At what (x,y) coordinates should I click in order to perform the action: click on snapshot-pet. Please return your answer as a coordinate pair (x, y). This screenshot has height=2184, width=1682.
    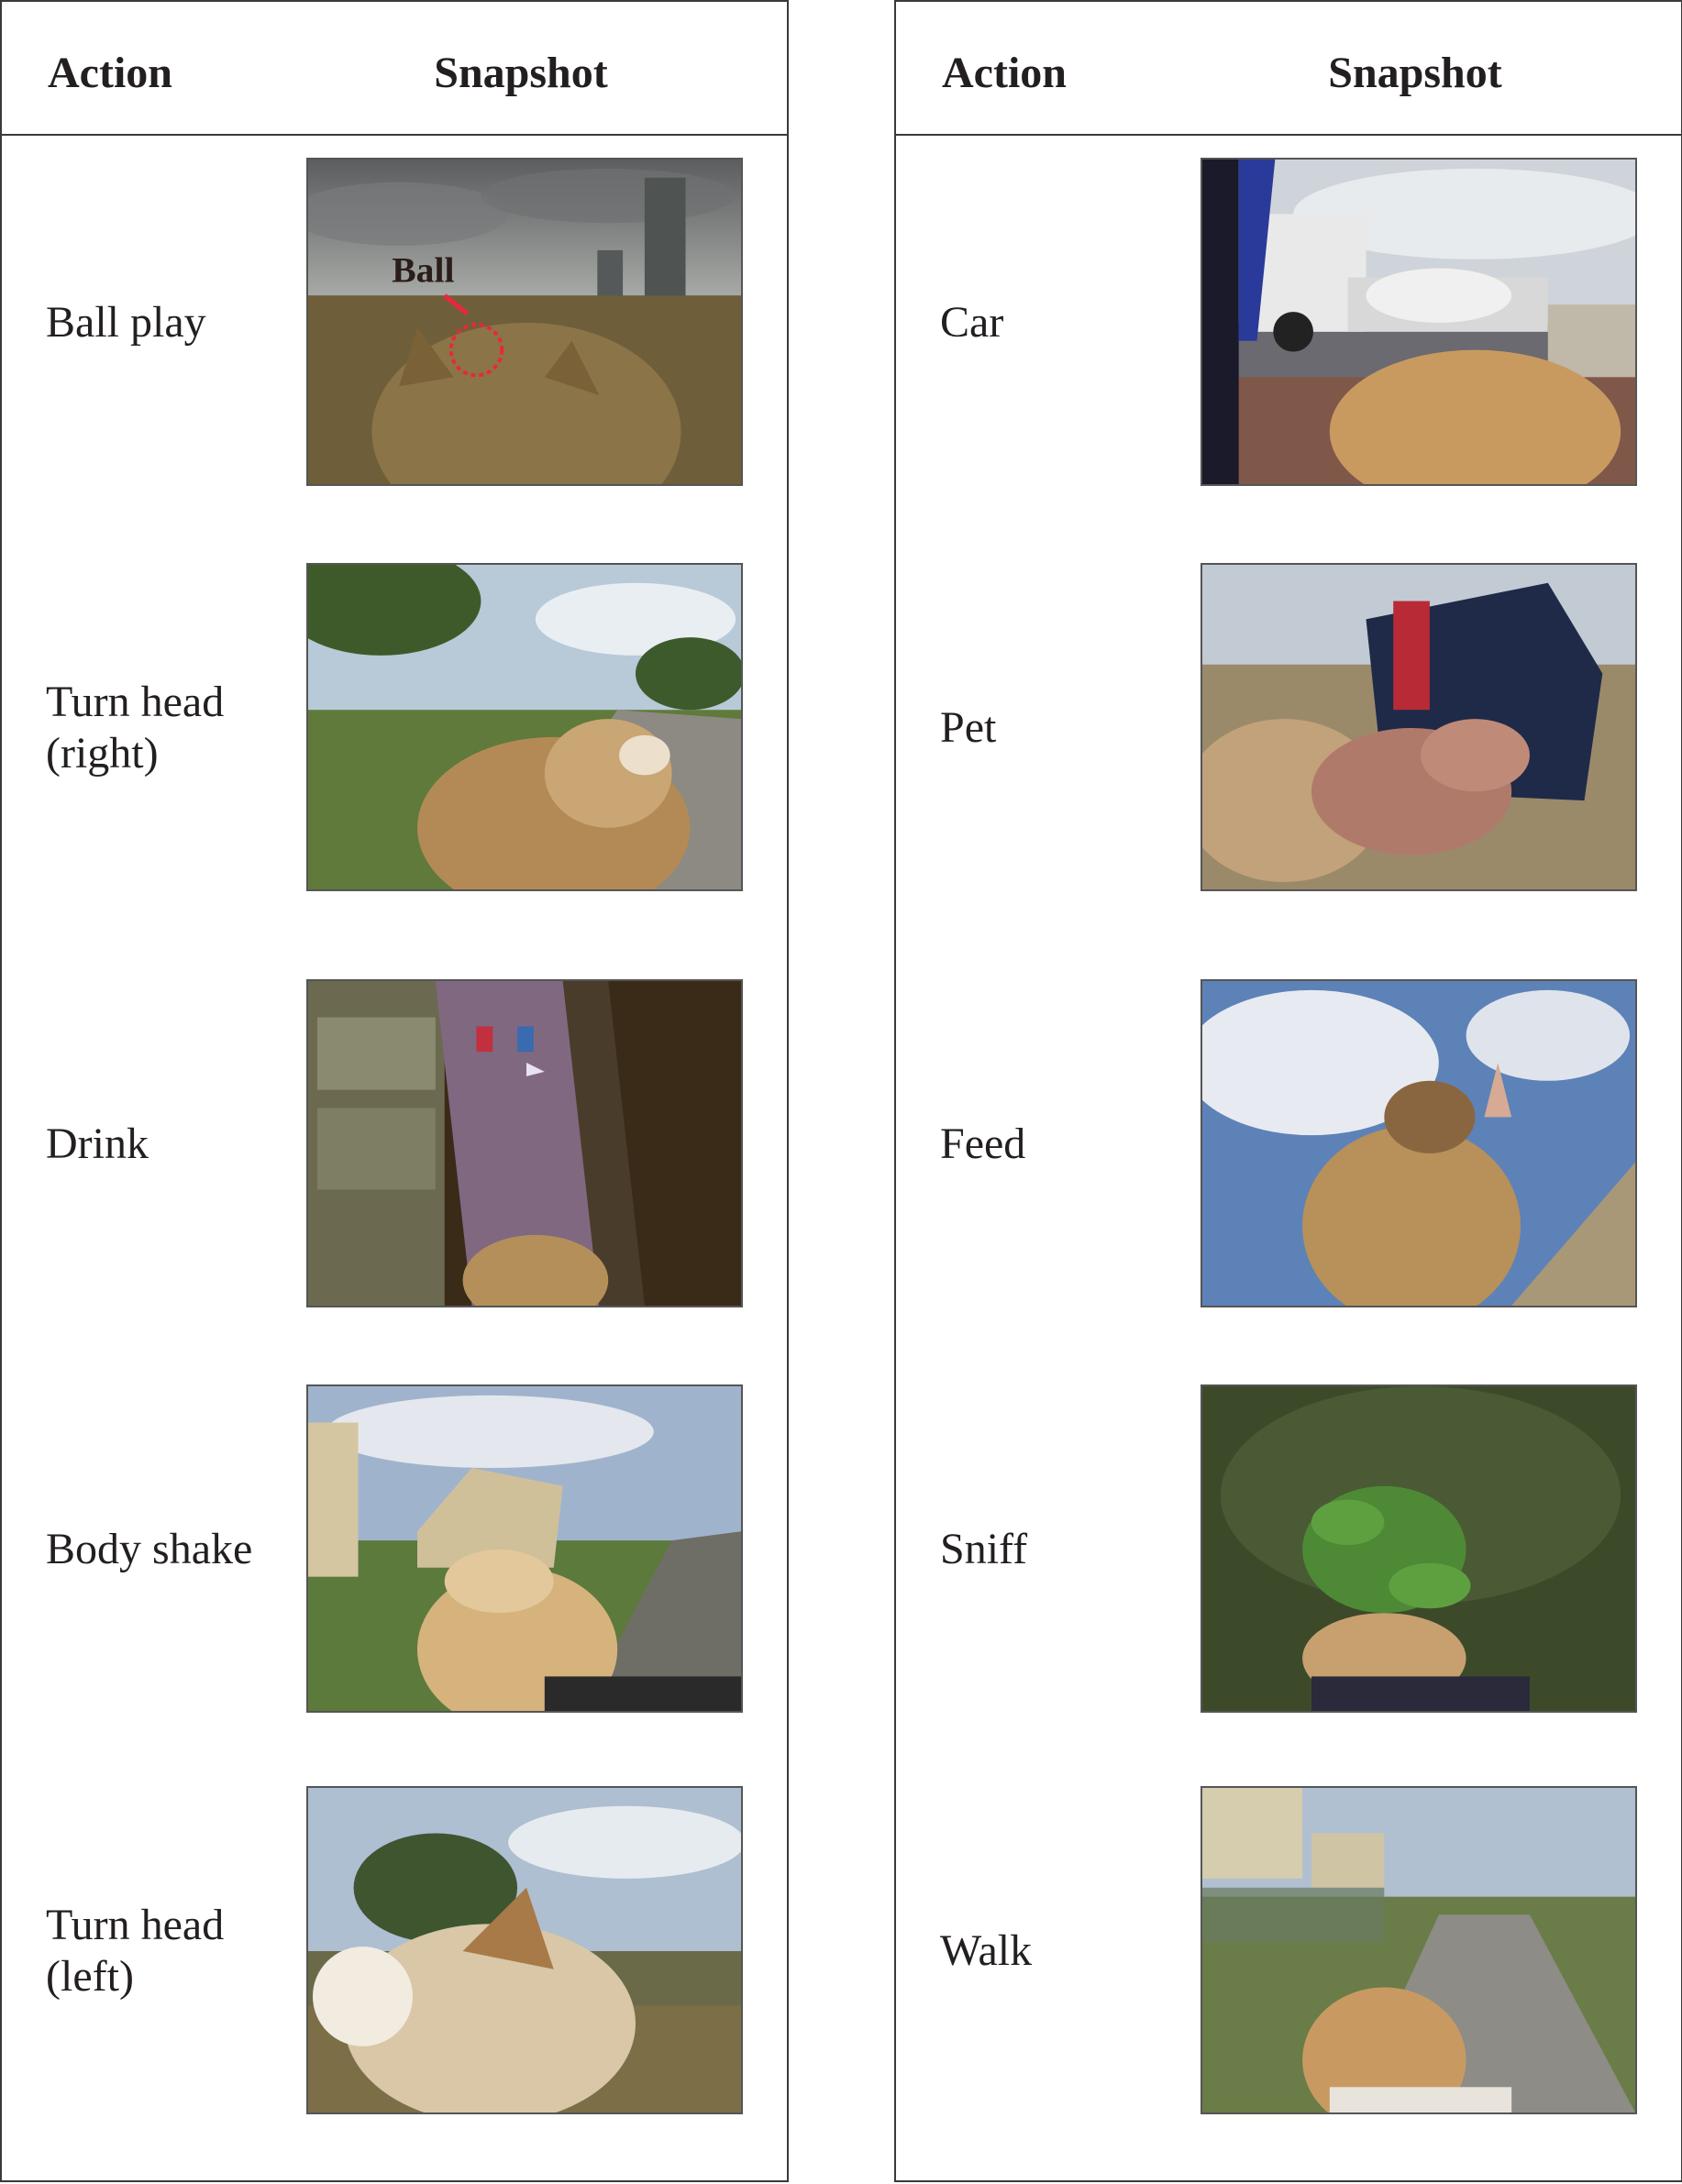
    Looking at the image, I should click on (1419, 727).